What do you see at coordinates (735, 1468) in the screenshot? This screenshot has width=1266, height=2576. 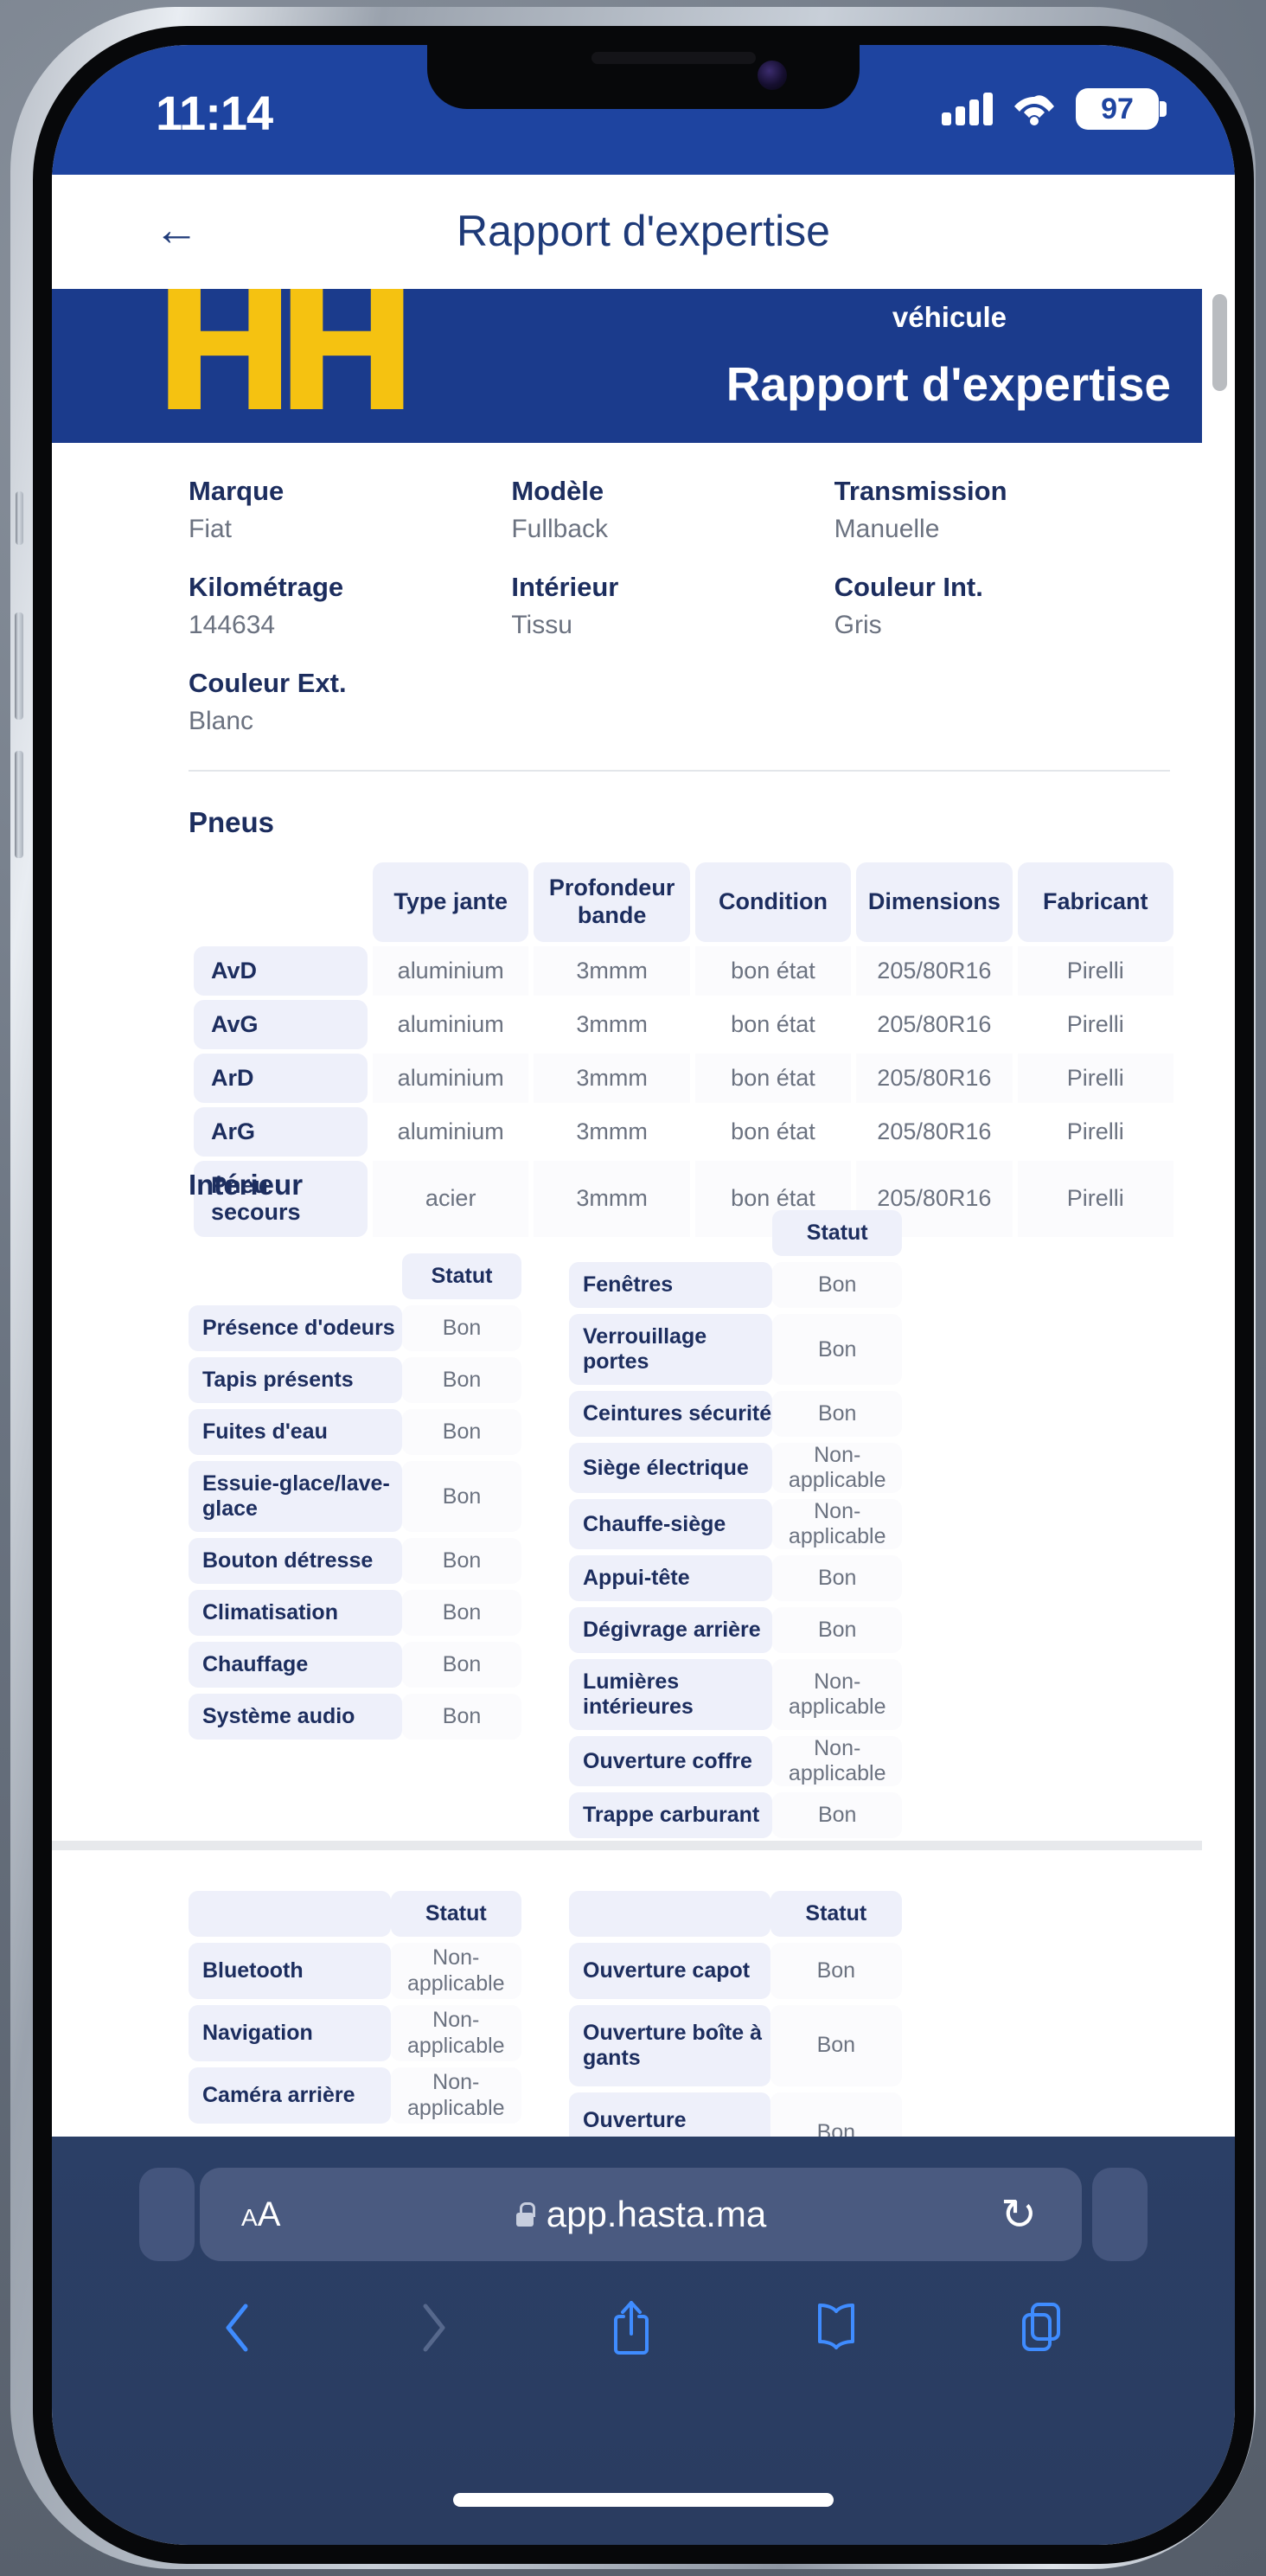 I see `table-row: Siège électrique Non-applicable` at bounding box center [735, 1468].